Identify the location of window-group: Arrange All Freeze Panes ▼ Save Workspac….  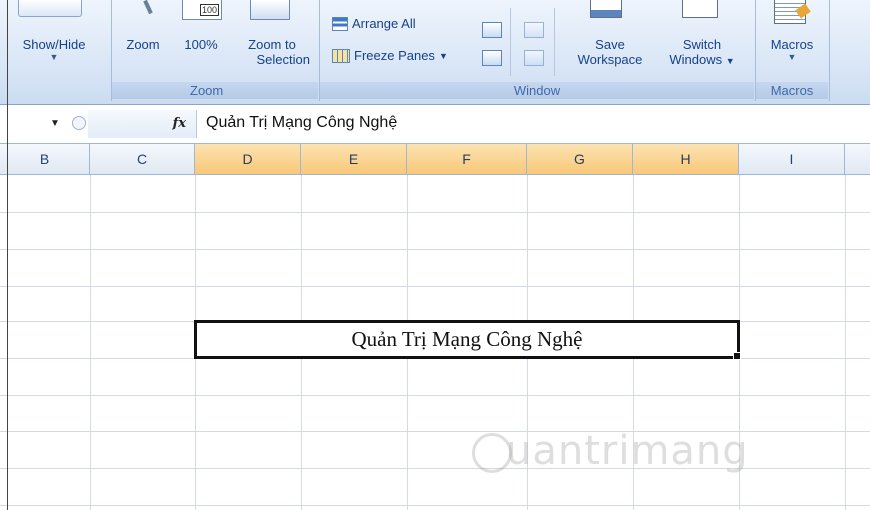
(537, 50).